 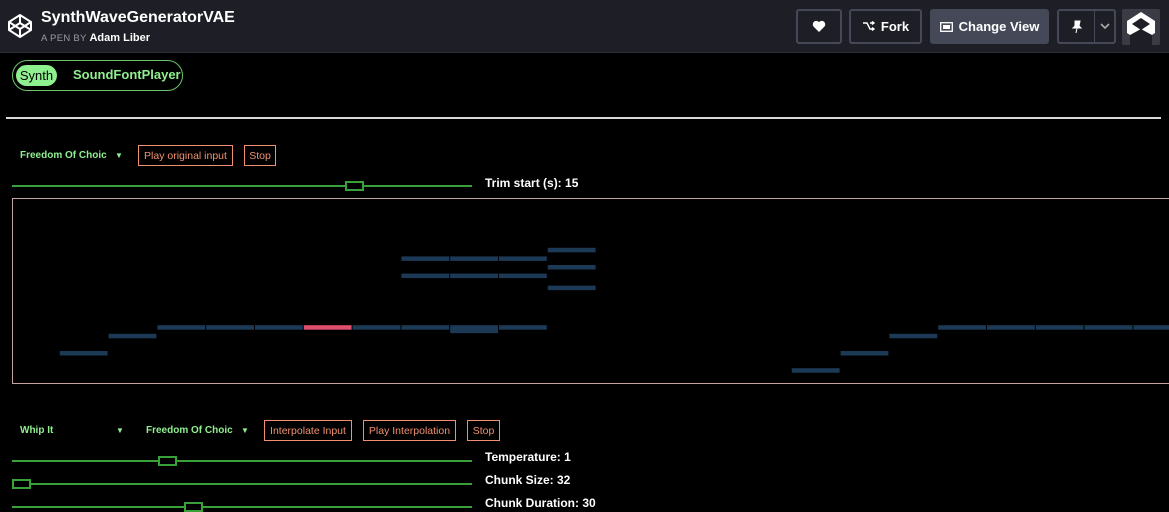 I want to click on trim-label: Trim start (s): 15, so click(x=532, y=183).